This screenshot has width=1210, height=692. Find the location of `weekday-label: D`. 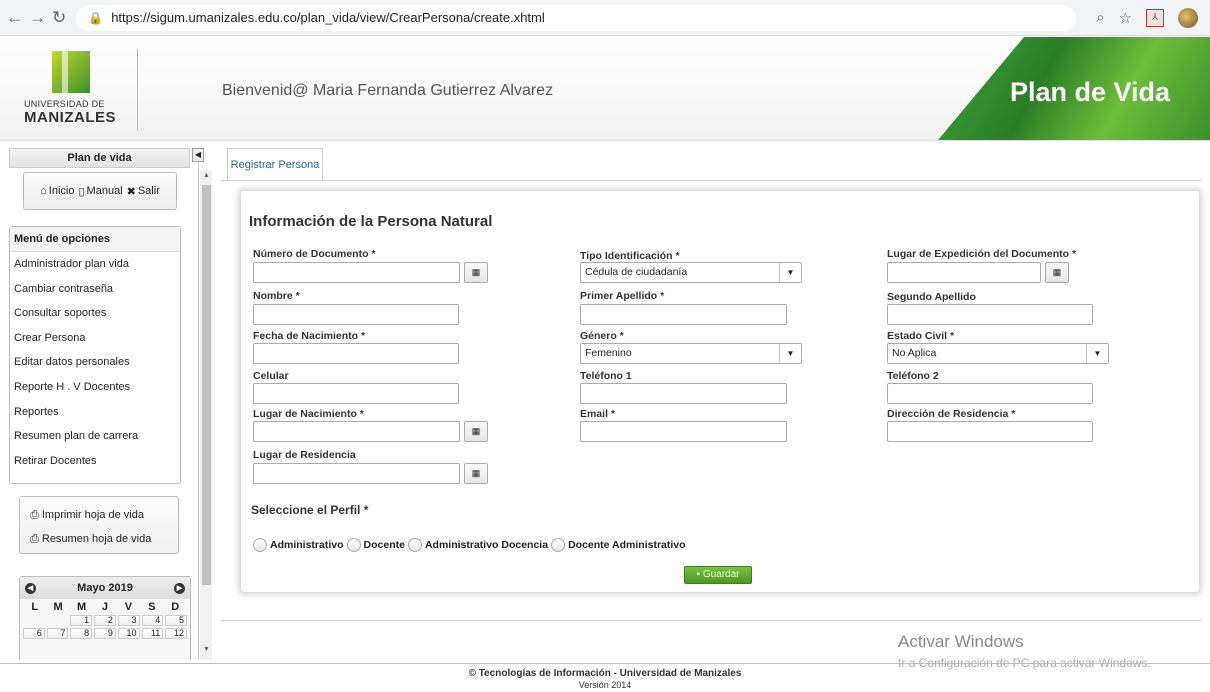

weekday-label: D is located at coordinates (175, 607).